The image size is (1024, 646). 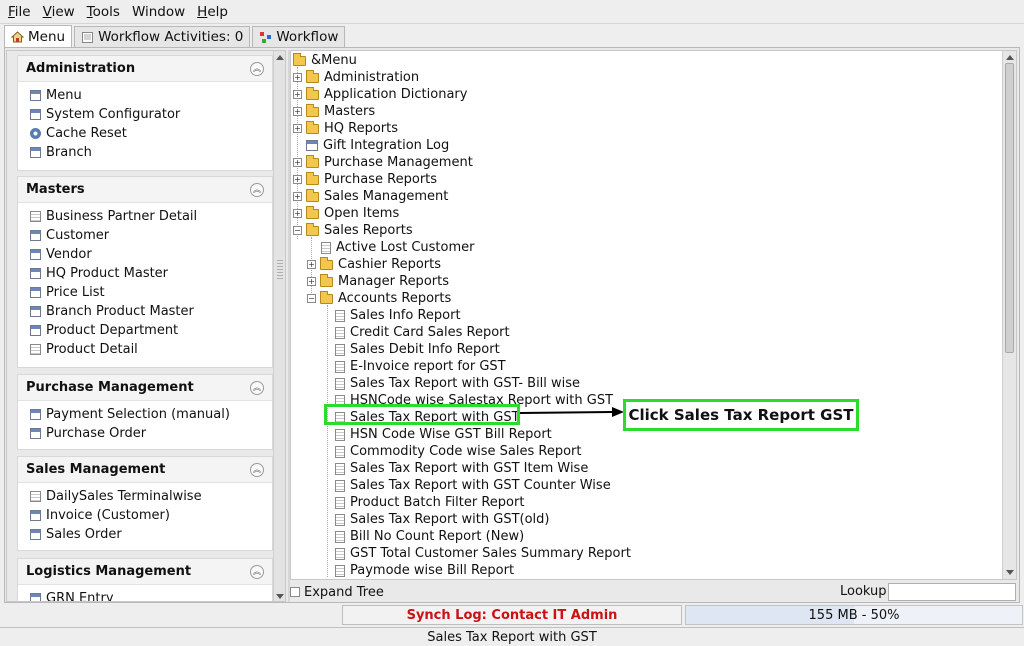 I want to click on expand-tree-checkbox, so click(x=295, y=592).